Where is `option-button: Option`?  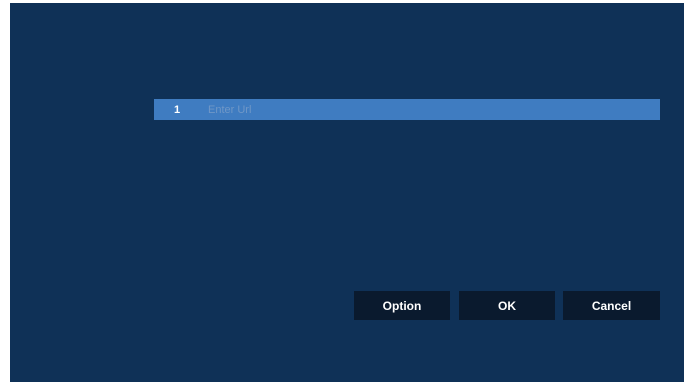
option-button: Option is located at coordinates (402, 305).